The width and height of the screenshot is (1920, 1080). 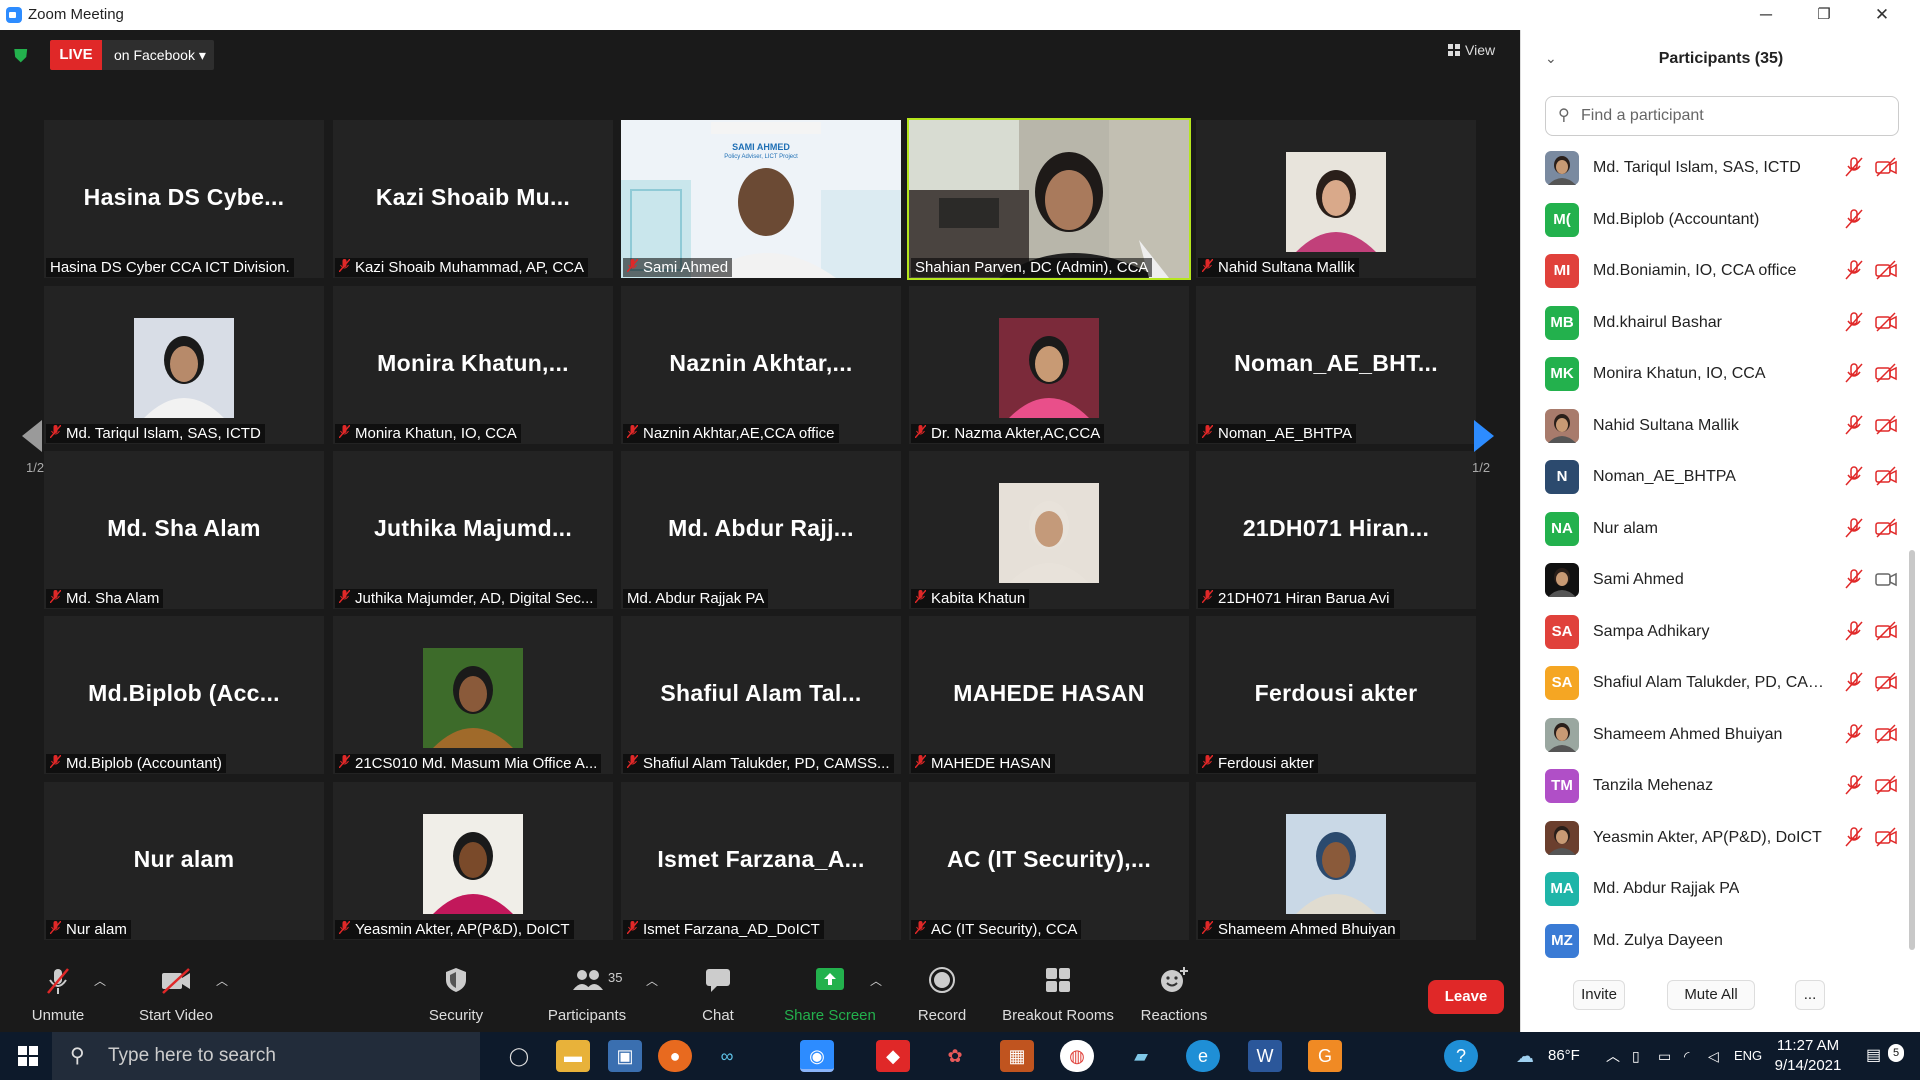 I want to click on taskbar-search-input: ⚲ Type here to search, so click(x=266, y=1056).